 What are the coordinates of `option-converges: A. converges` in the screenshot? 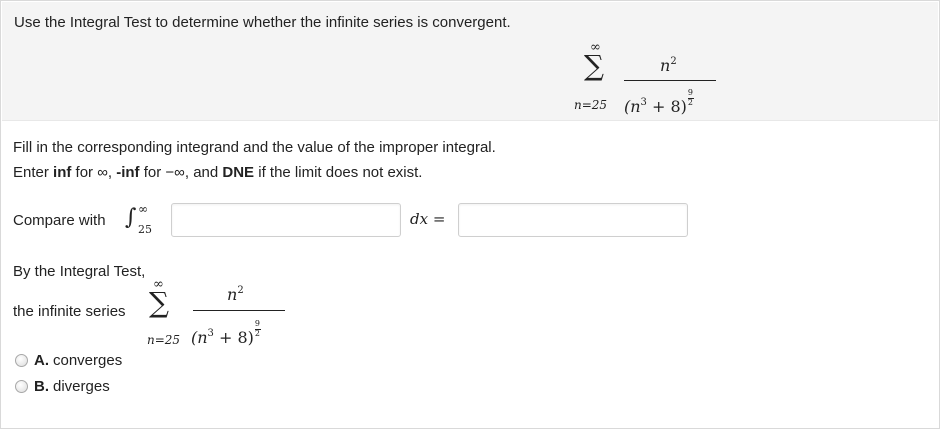 It's located at (68, 360).